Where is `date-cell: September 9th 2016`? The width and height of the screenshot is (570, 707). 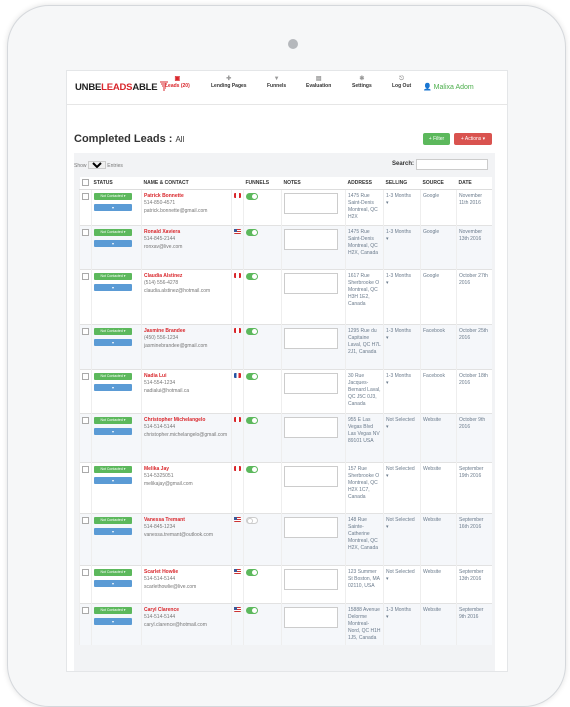
date-cell: September 9th 2016 is located at coordinates (474, 624).